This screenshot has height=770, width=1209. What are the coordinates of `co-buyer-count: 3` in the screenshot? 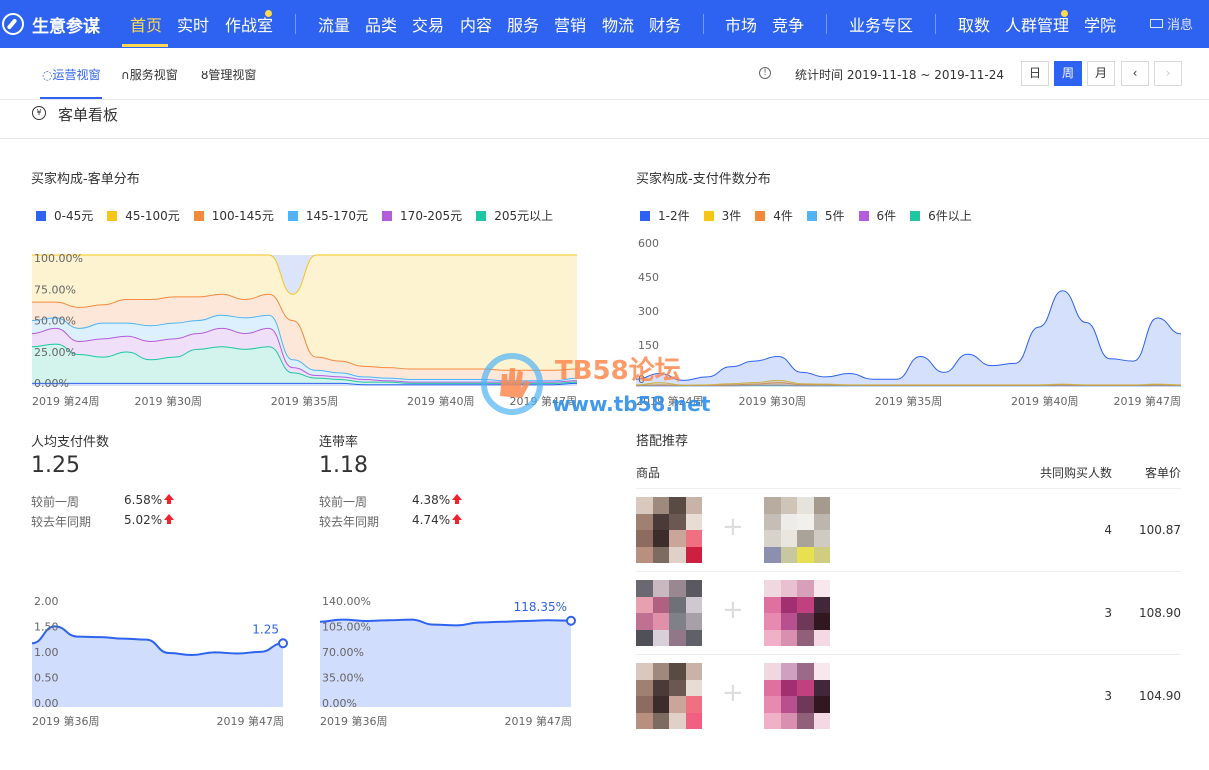 It's located at (1108, 613).